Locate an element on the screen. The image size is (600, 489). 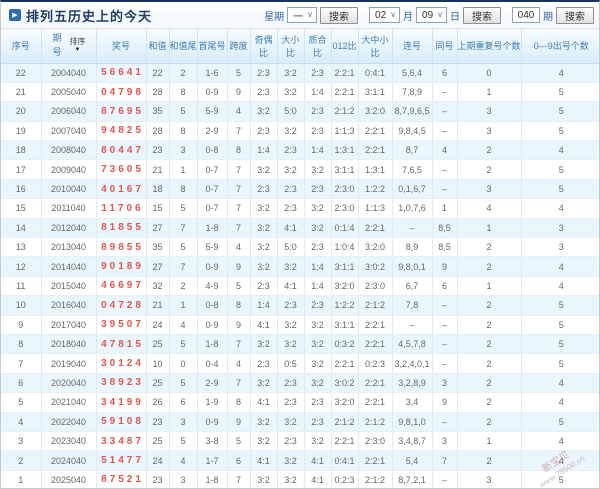
cell: 2013040 is located at coordinates (69, 247).